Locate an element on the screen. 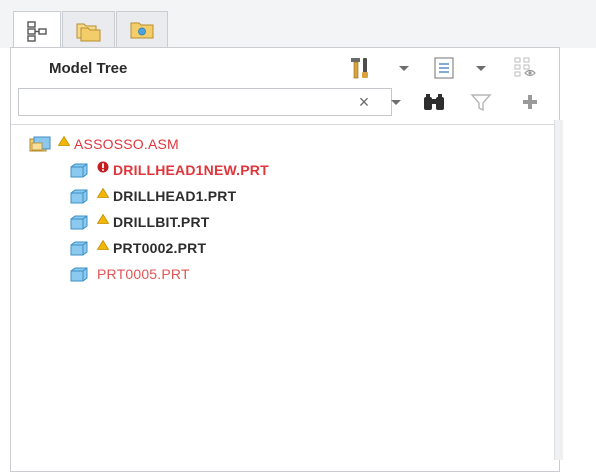 The width and height of the screenshot is (596, 472). settings-dropdown-caret is located at coordinates (404, 68).